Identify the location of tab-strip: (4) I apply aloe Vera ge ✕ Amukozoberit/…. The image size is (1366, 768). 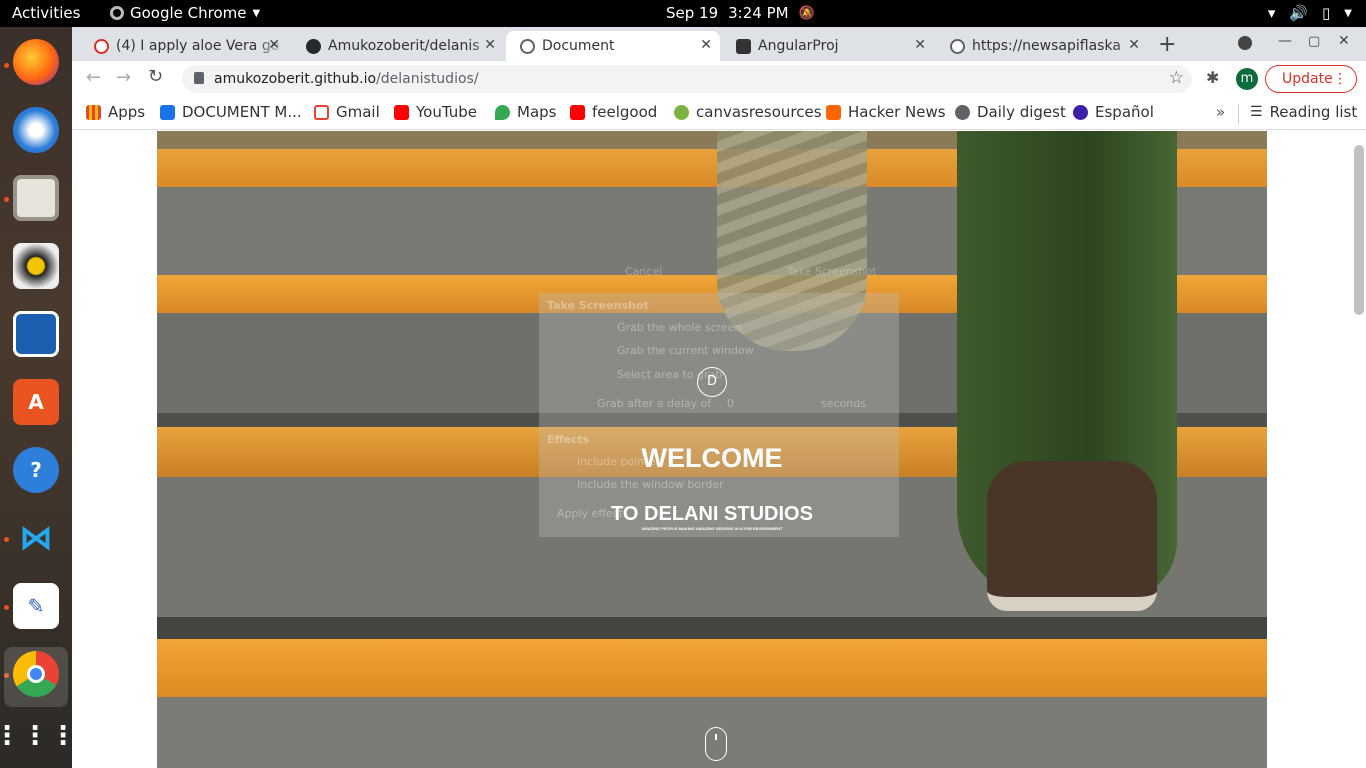
(719, 44).